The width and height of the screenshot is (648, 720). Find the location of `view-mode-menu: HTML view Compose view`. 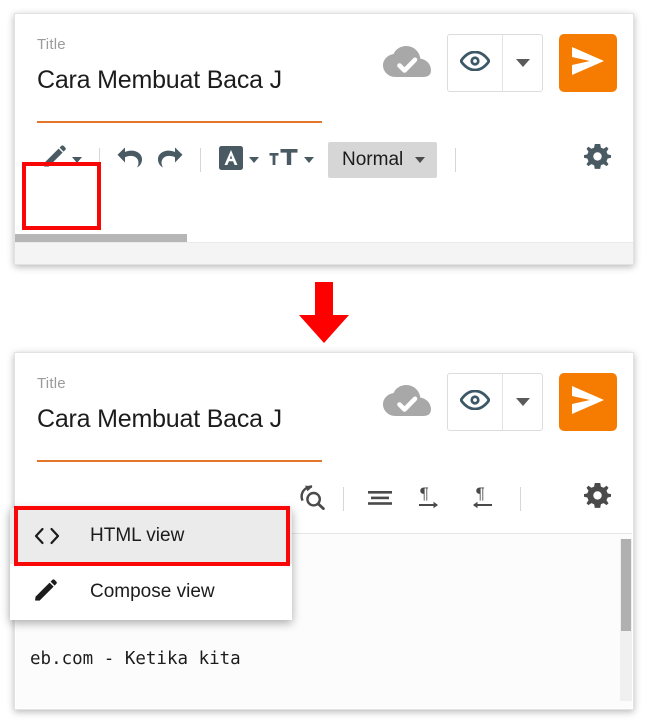

view-mode-menu: HTML view Compose view is located at coordinates (151, 564).